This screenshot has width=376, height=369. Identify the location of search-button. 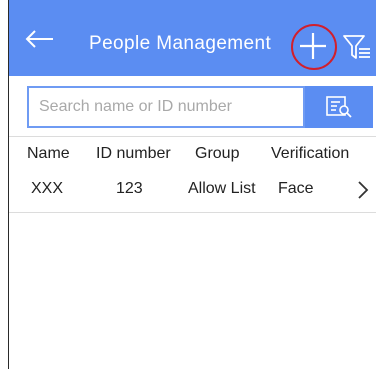
(339, 107).